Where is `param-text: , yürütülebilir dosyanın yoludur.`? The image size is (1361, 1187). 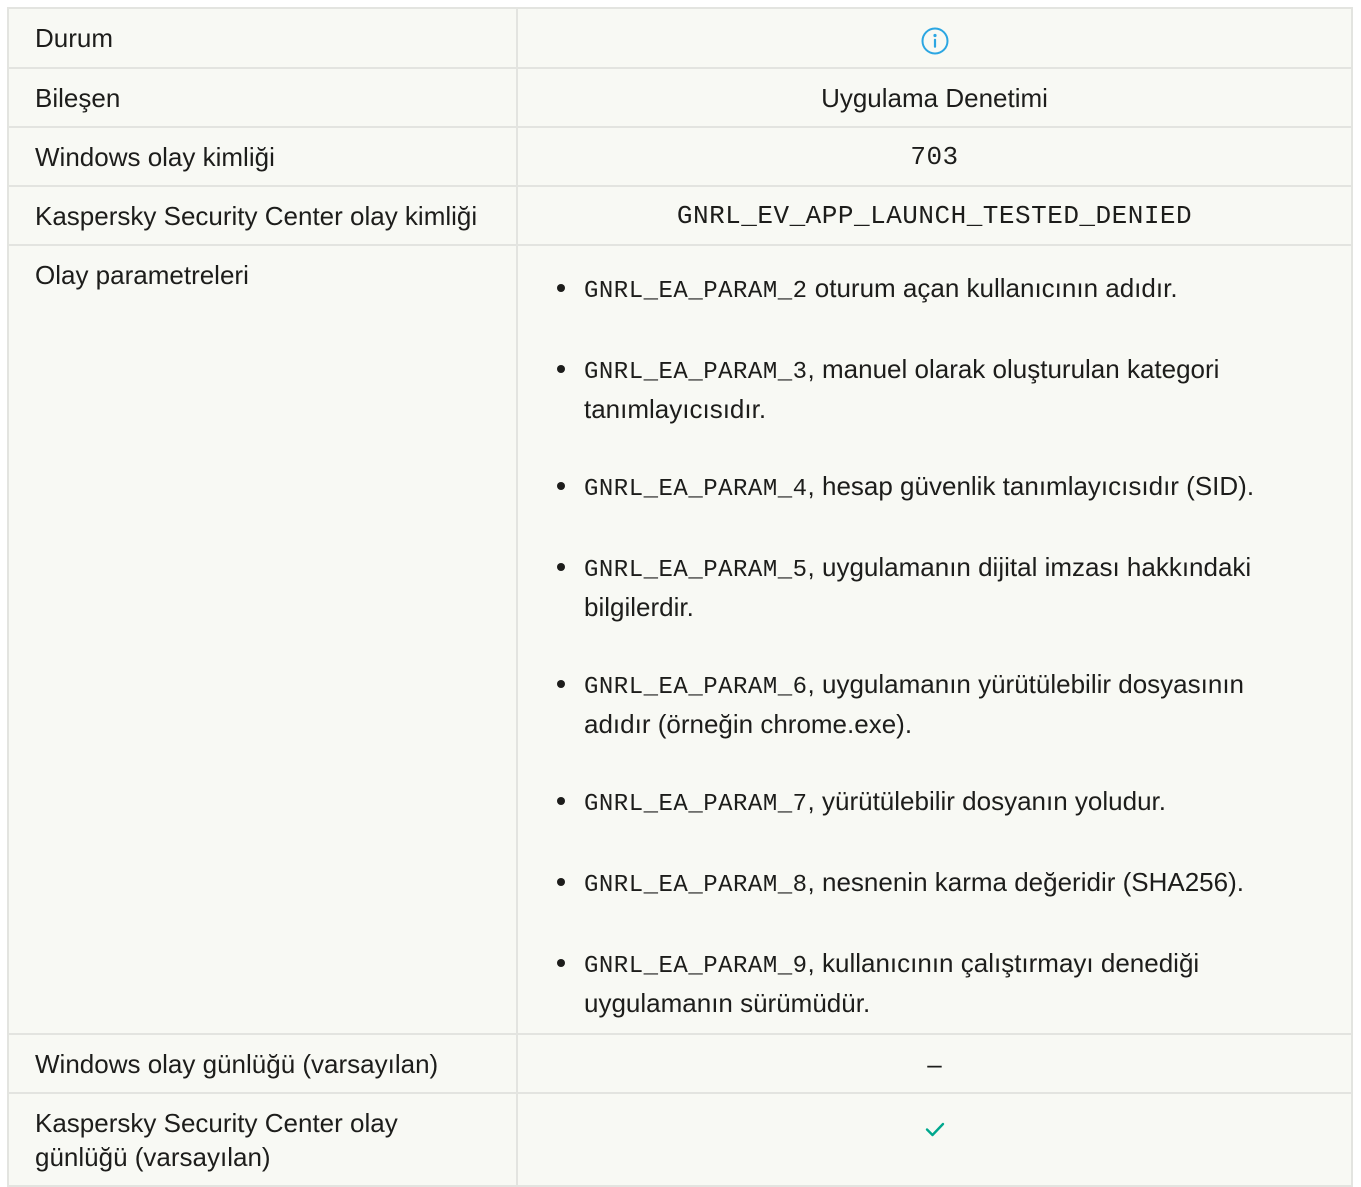
param-text: , yürütülebilir dosyanın yoludur. is located at coordinates (986, 800).